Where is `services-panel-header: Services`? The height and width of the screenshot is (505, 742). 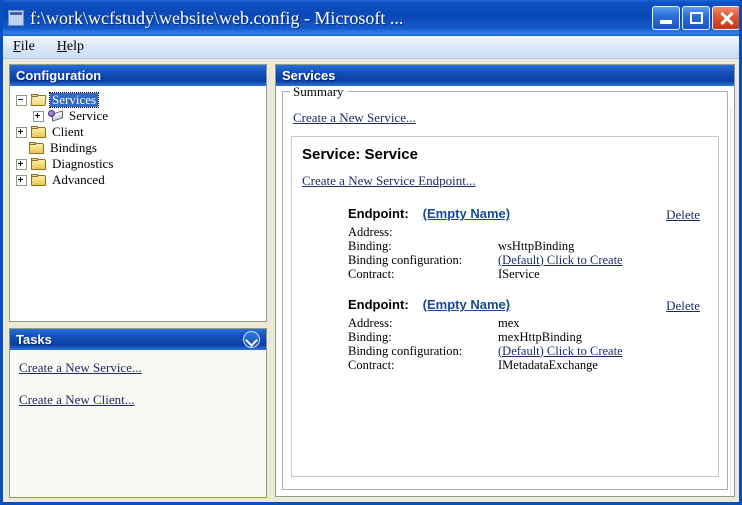 services-panel-header: Services is located at coordinates (505, 75).